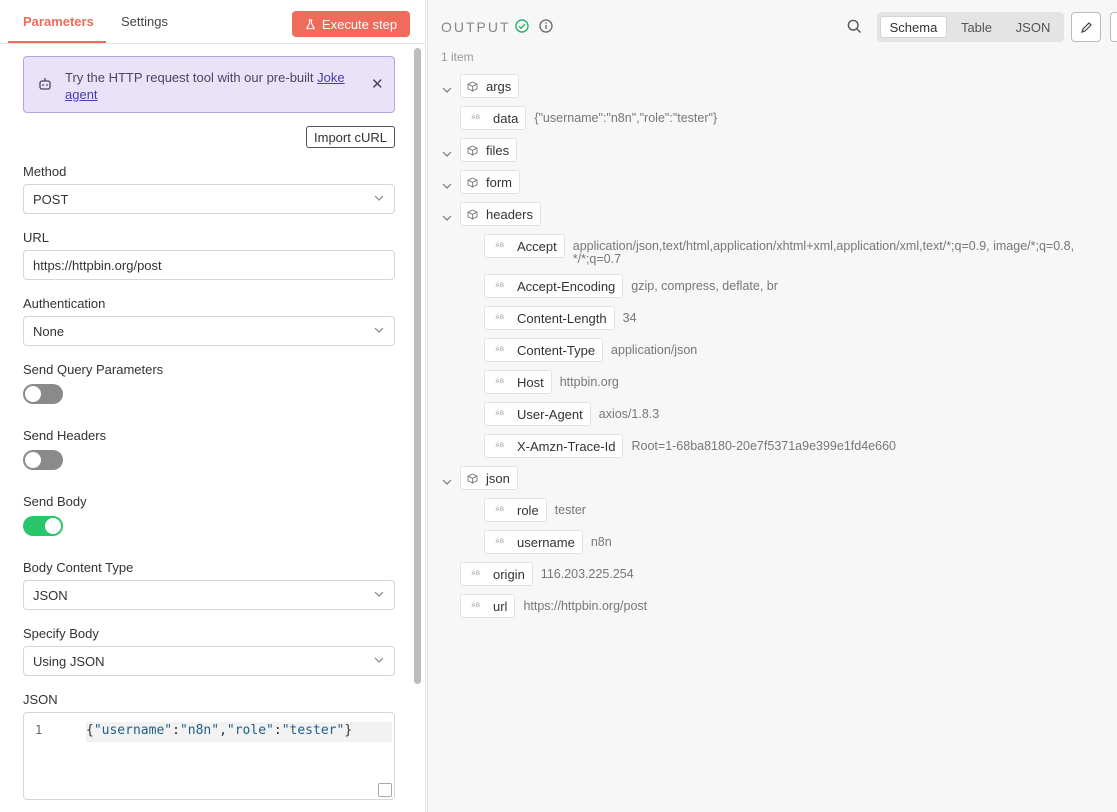  I want to click on schema-value: 34, so click(629, 318).